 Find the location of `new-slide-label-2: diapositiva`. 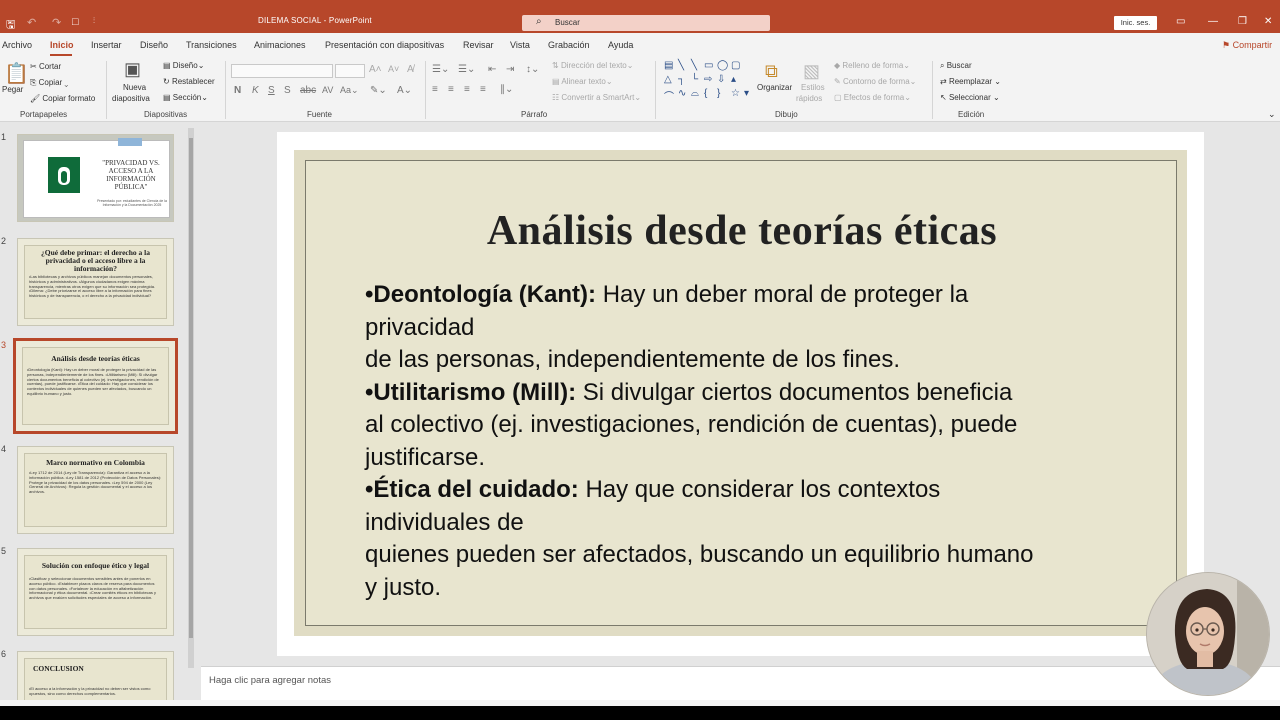

new-slide-label-2: diapositiva is located at coordinates (131, 98).